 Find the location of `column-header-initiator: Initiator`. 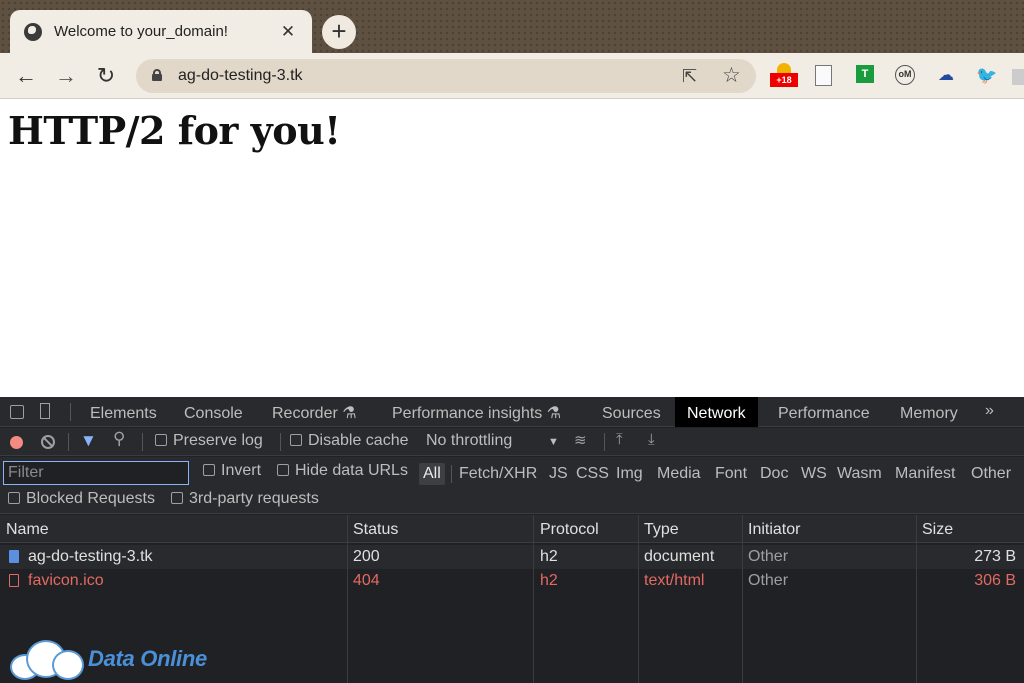

column-header-initiator: Initiator is located at coordinates (774, 530).